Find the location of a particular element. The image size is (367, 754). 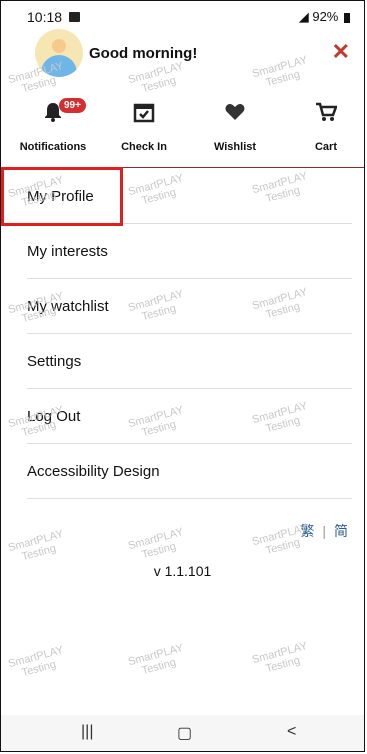

home-icon: ▢ is located at coordinates (184, 733).